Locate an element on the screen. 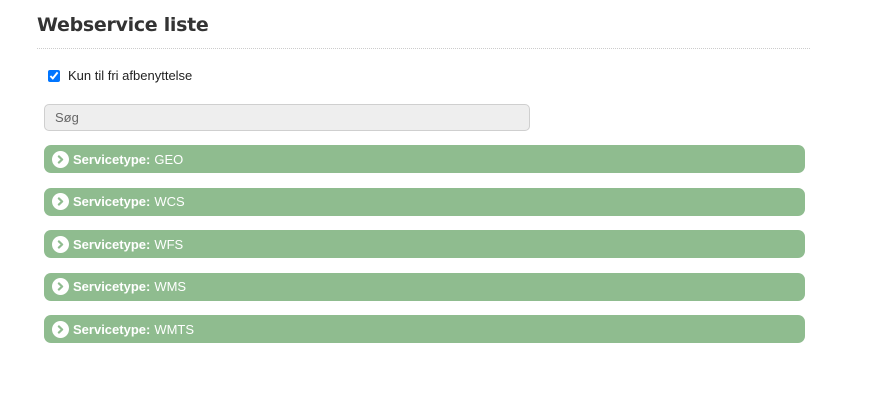 The height and width of the screenshot is (401, 893). page-title: Webservice liste is located at coordinates (123, 25).